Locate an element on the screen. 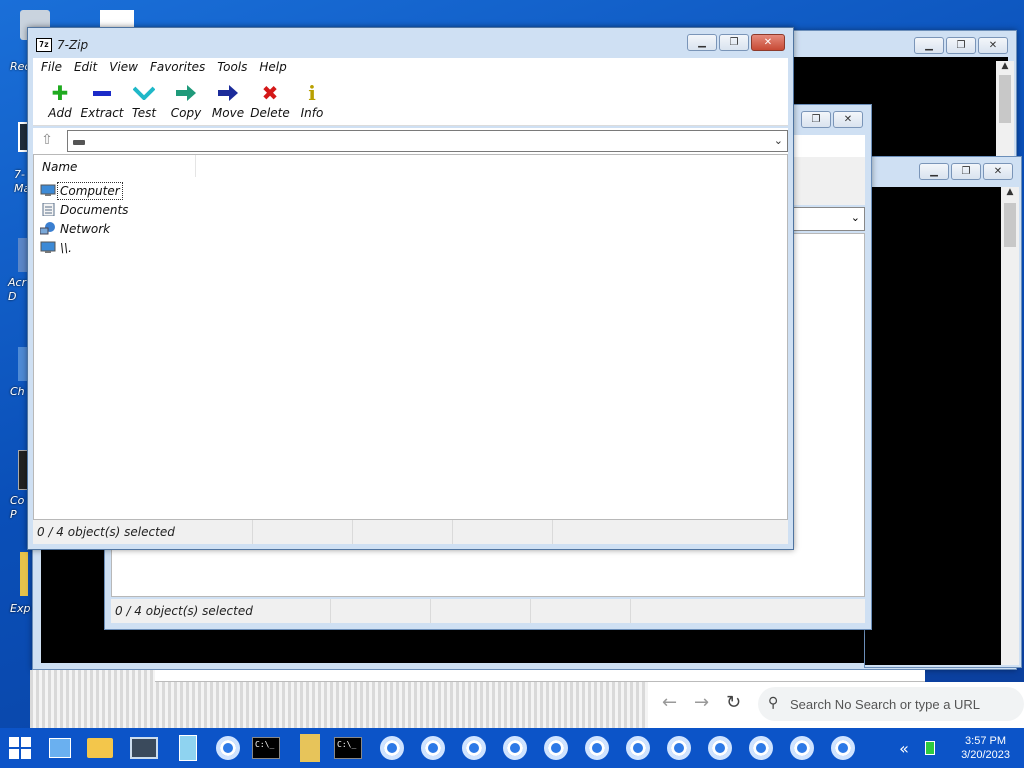  add-label: Add is located at coordinates (60, 113).